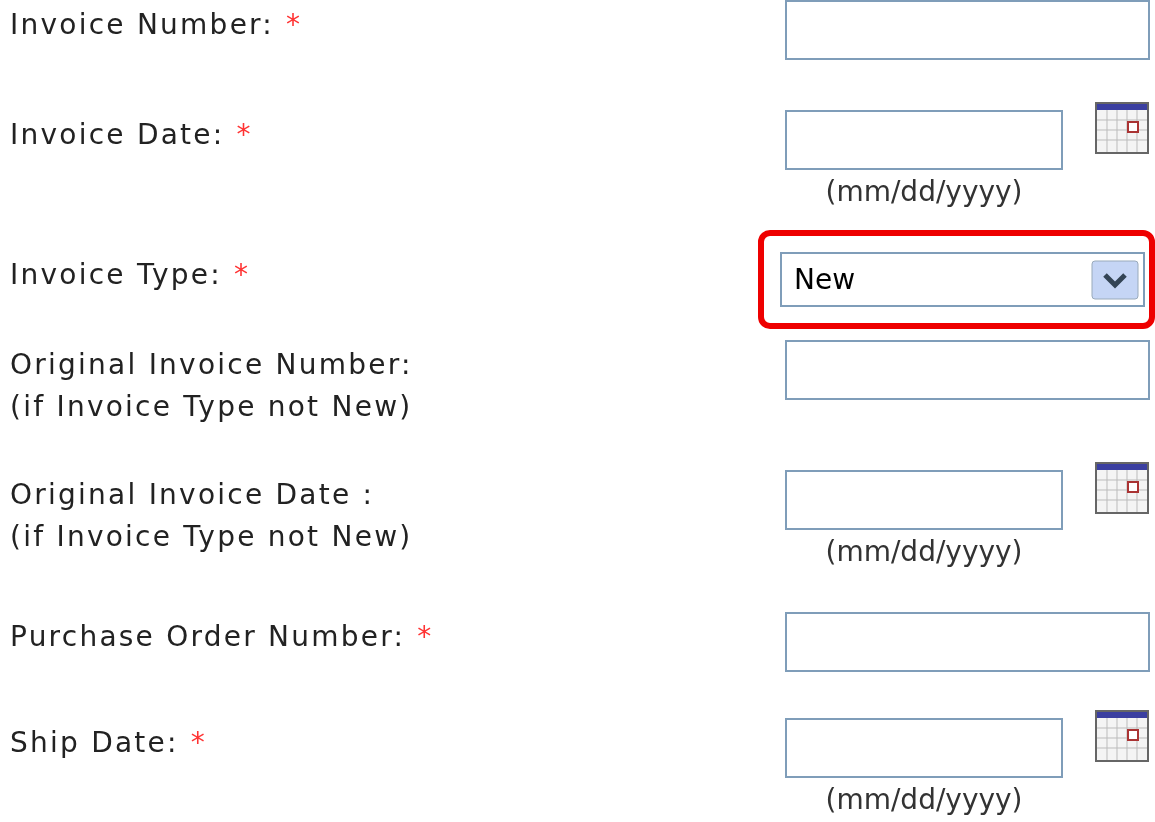 The height and width of the screenshot is (822, 1155). What do you see at coordinates (116, 275) in the screenshot?
I see `field-label: Invoice Type:` at bounding box center [116, 275].